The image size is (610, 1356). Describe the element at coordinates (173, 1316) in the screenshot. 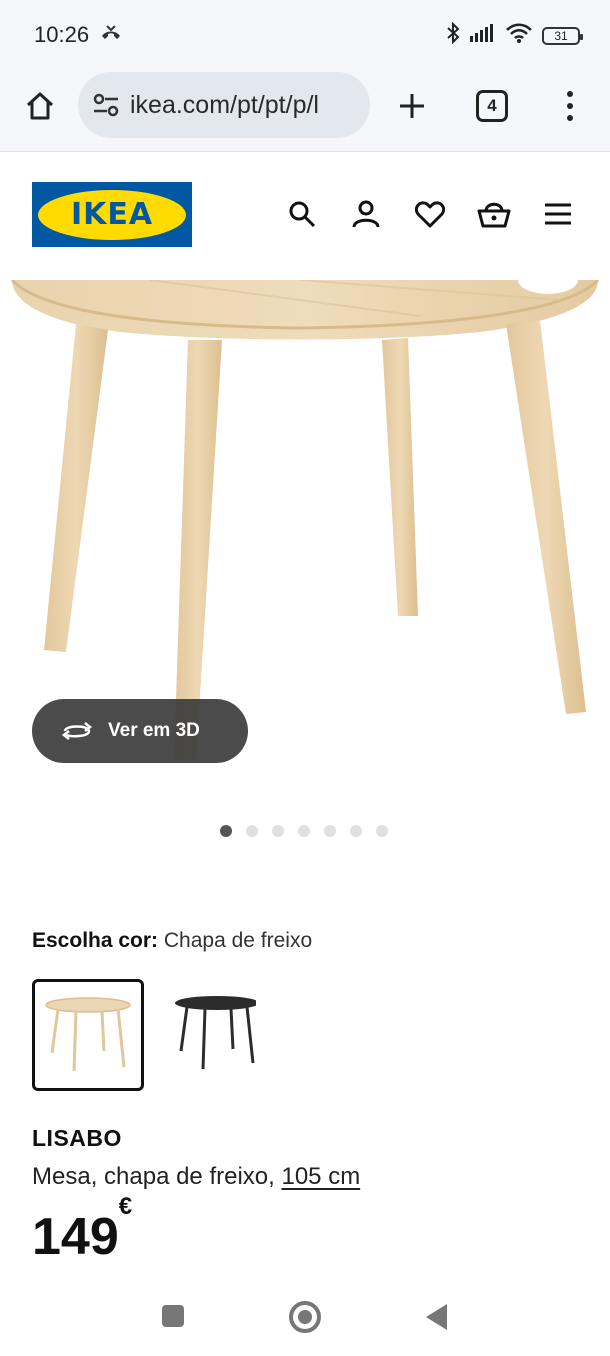

I see `recents-button` at that location.